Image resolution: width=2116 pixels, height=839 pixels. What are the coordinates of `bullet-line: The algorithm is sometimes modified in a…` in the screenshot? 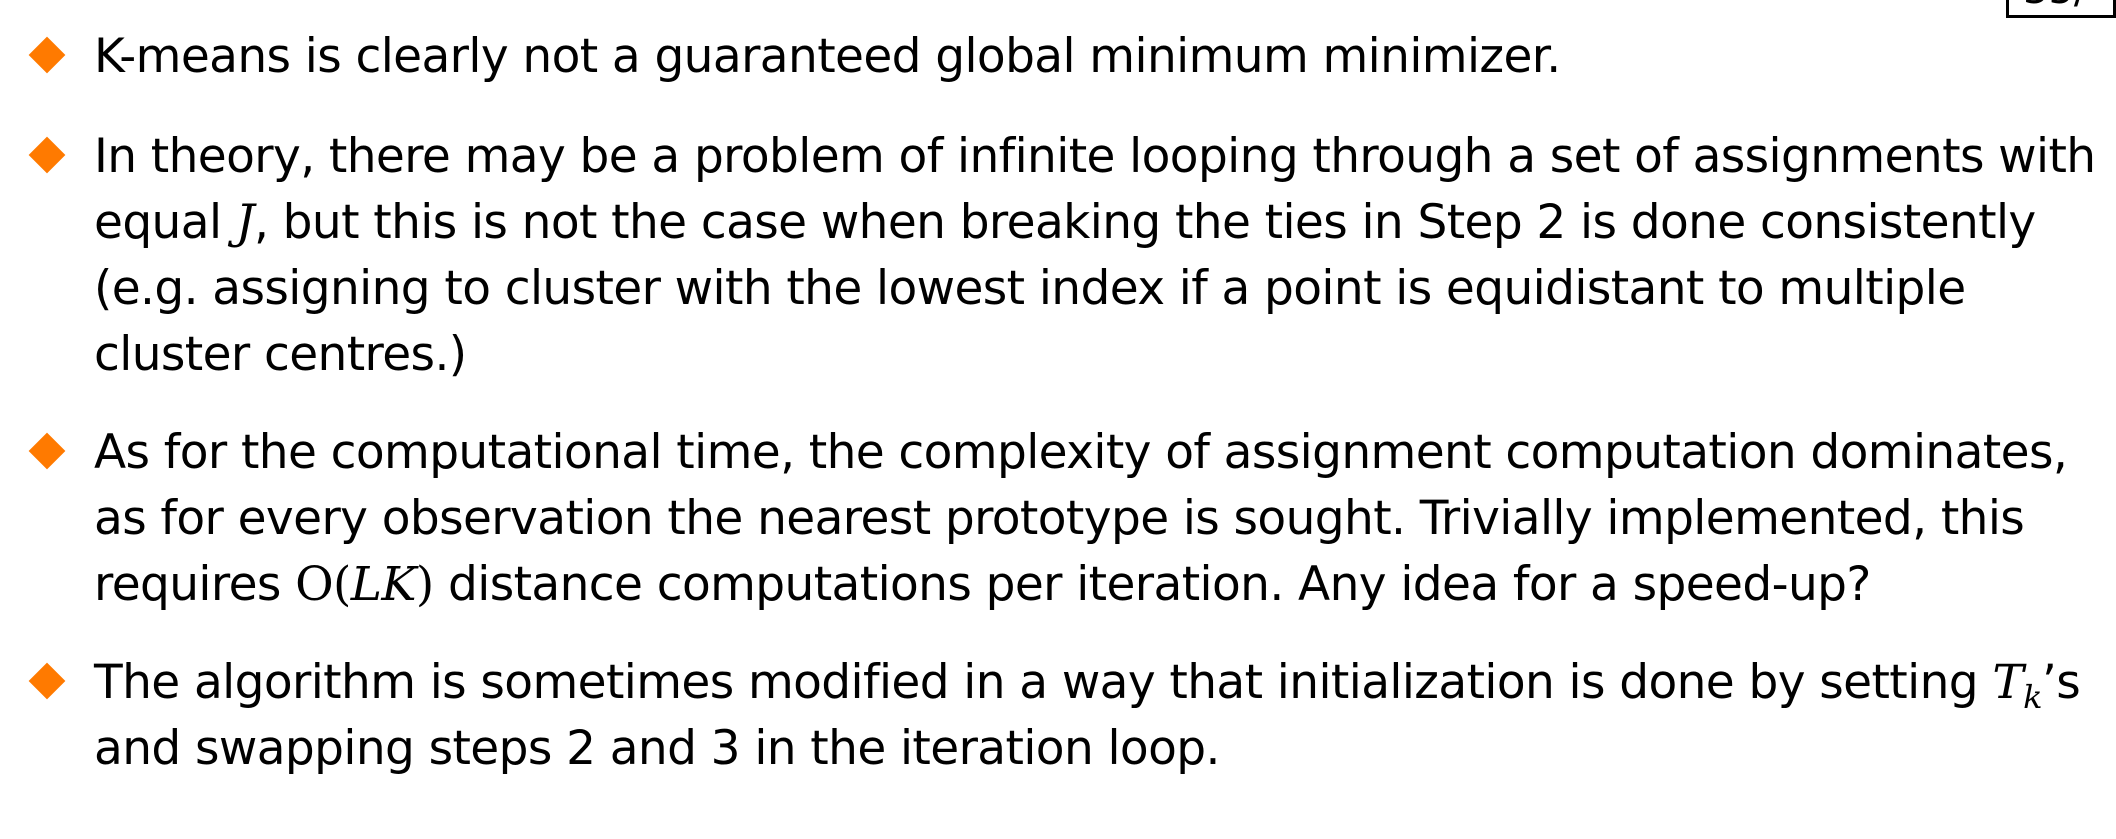 It's located at (1094, 683).